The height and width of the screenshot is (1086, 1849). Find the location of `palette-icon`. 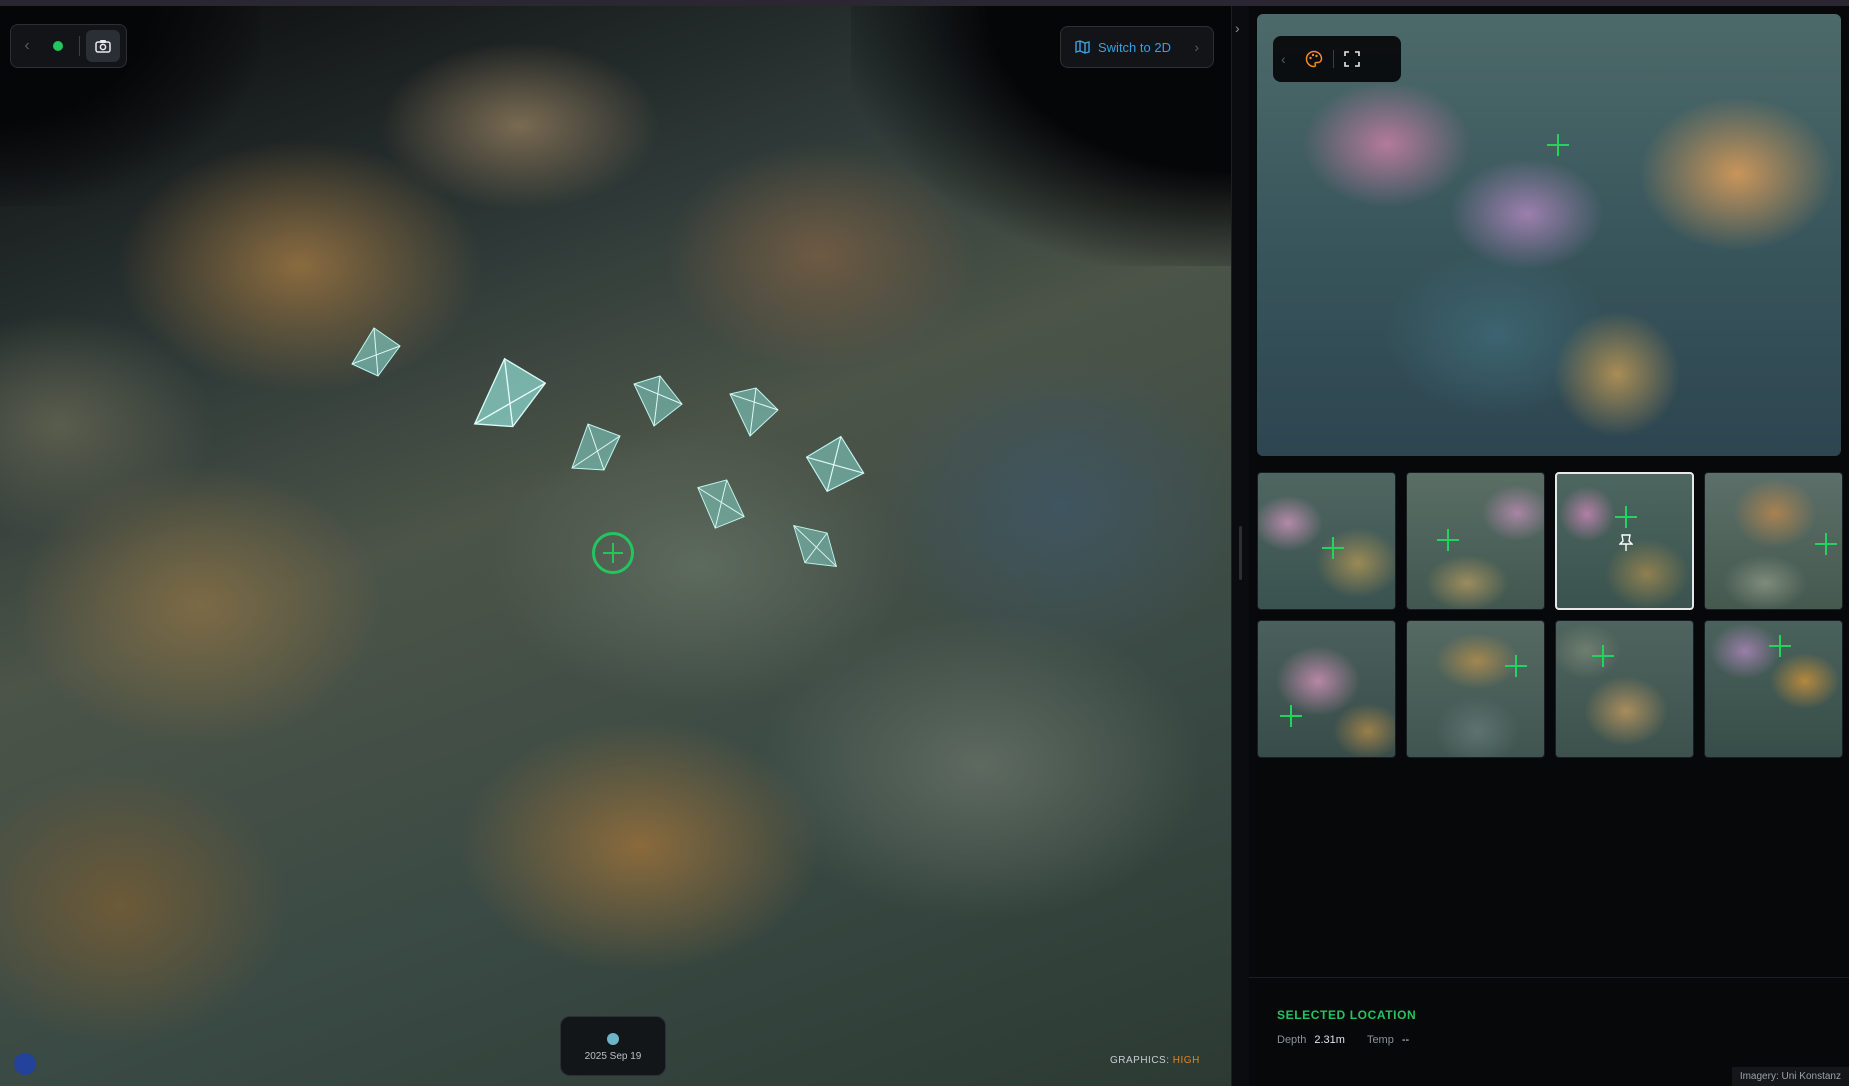

palette-icon is located at coordinates (1314, 59).